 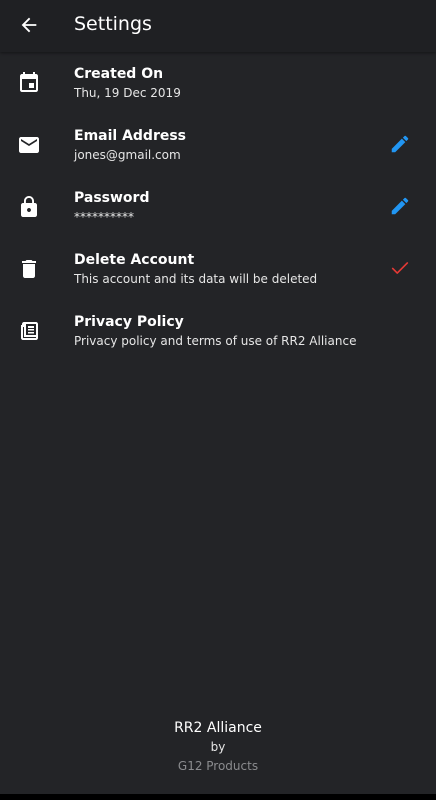 What do you see at coordinates (29, 145) in the screenshot?
I see `mail-icon` at bounding box center [29, 145].